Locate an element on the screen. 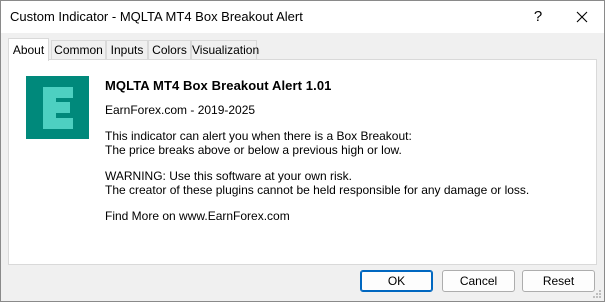 The width and height of the screenshot is (605, 302). tab-colors: Colors is located at coordinates (169, 49).